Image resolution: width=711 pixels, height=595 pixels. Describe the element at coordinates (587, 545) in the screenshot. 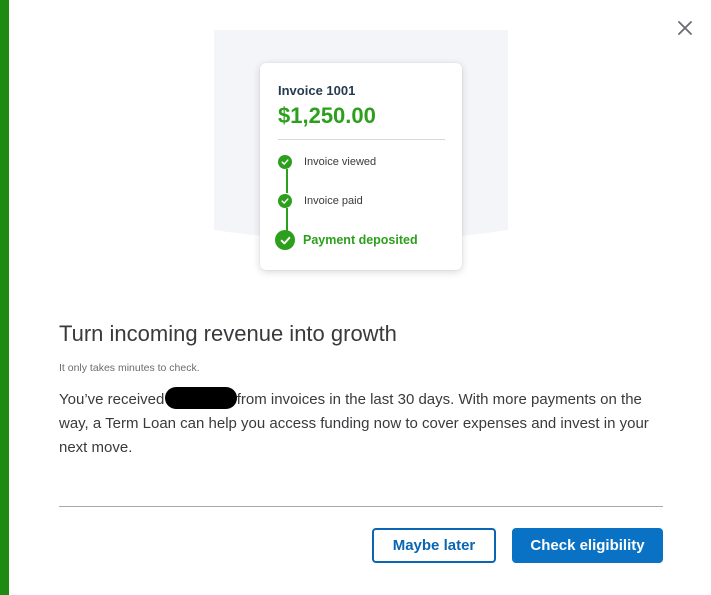

I see `check-eligibility-button: Check eligibility` at that location.